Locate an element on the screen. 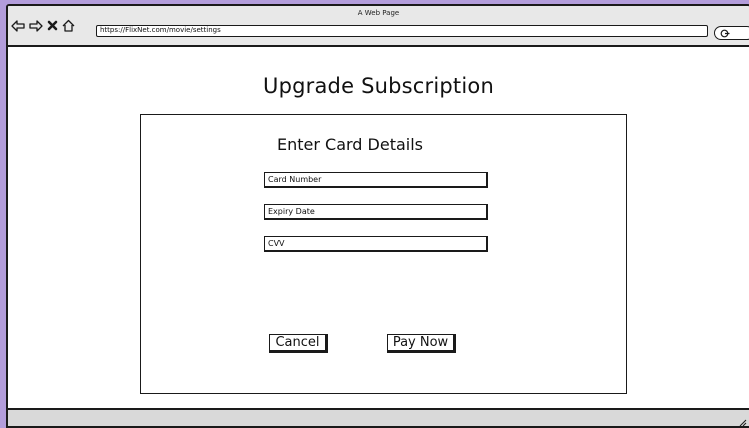 This screenshot has height=428, width=749. pay-now-button: Pay Now is located at coordinates (421, 343).